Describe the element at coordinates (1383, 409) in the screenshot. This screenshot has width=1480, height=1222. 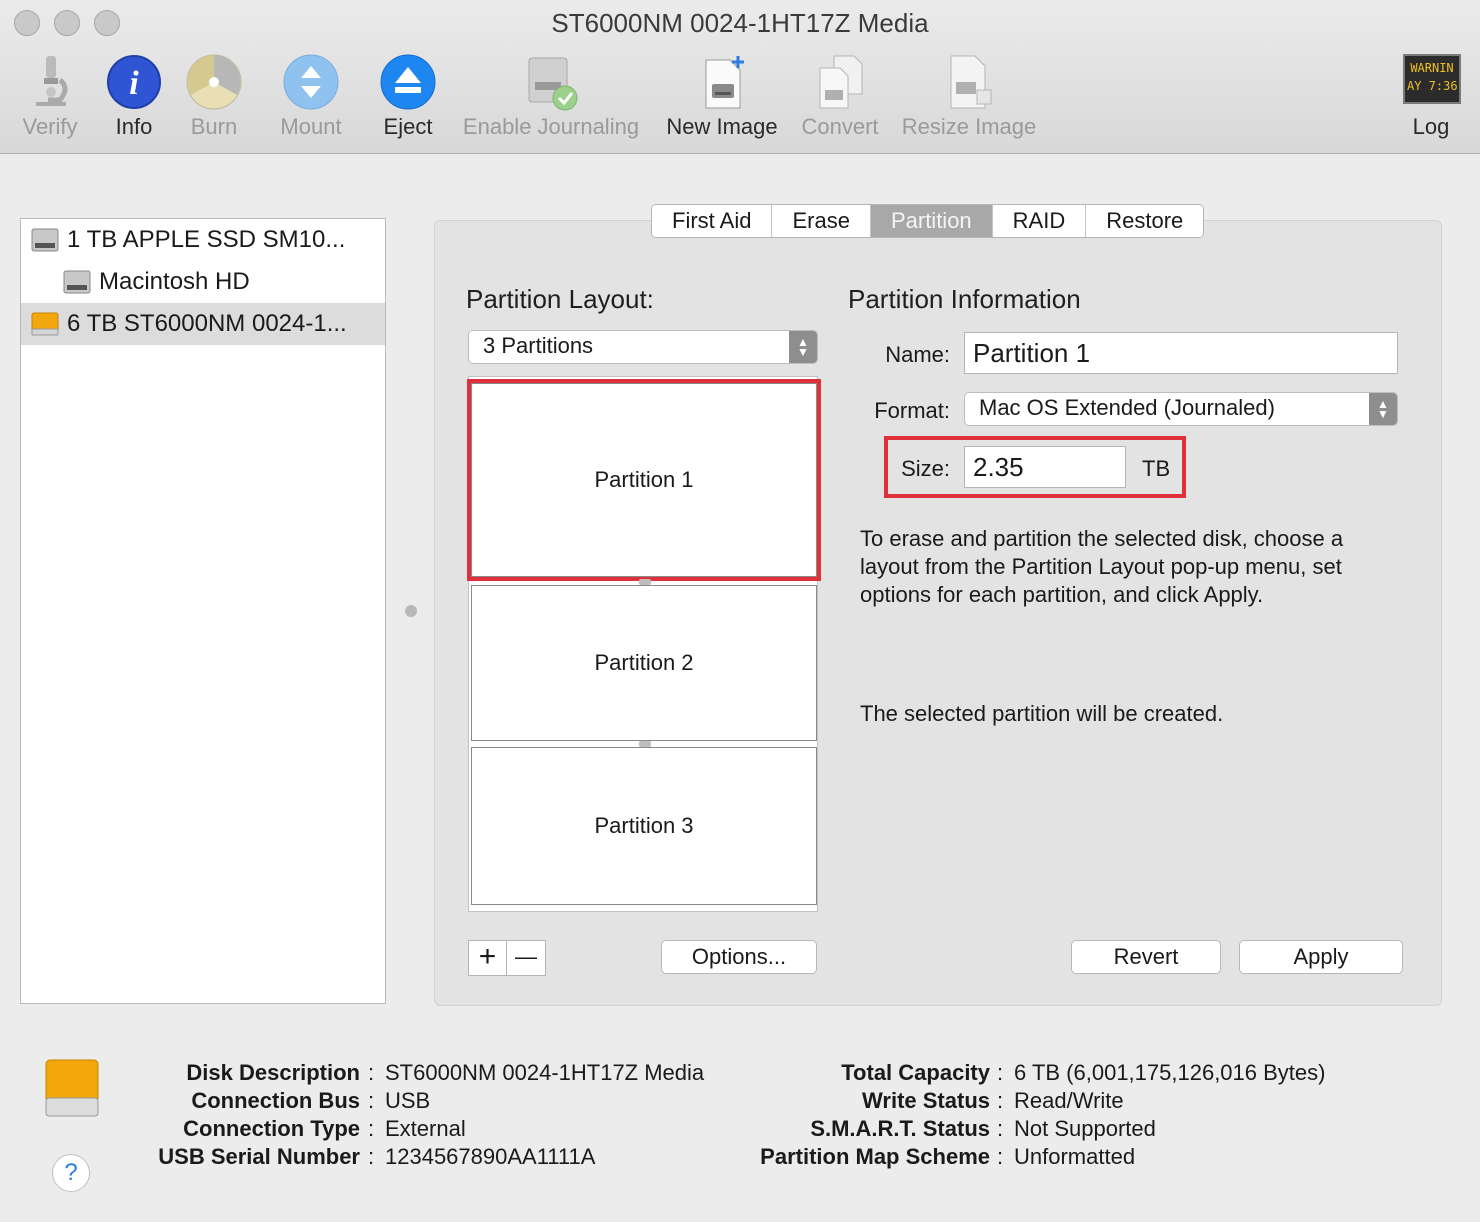
I see `popup-chevron-icon: ▲ ▼` at that location.